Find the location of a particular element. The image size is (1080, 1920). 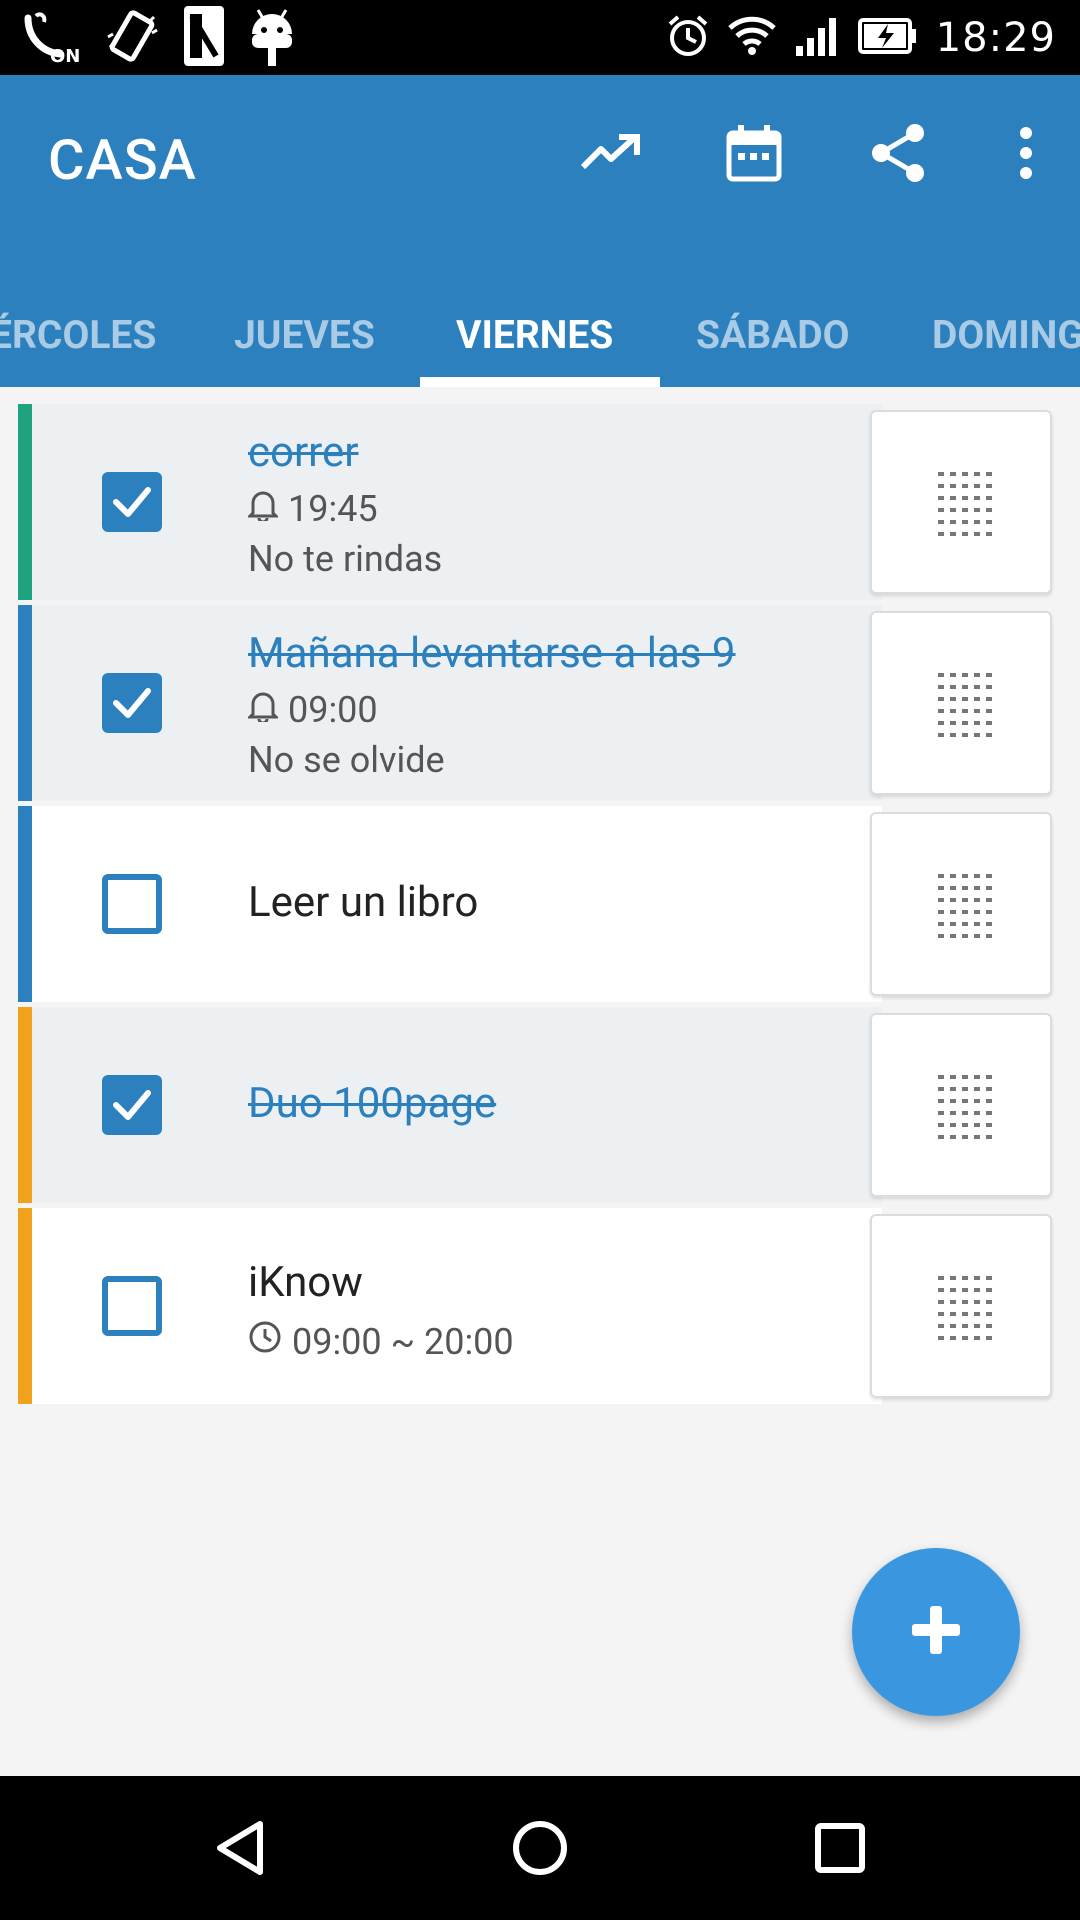

task-note: No se olvide is located at coordinates (346, 760).